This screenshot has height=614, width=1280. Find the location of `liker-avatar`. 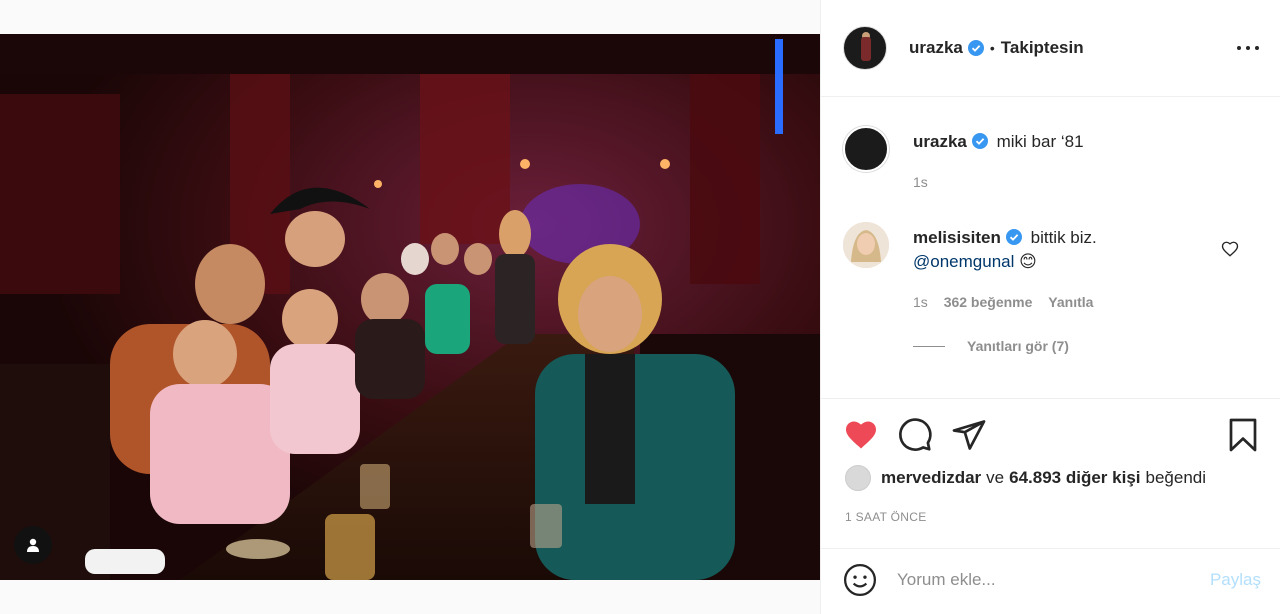

liker-avatar is located at coordinates (858, 478).